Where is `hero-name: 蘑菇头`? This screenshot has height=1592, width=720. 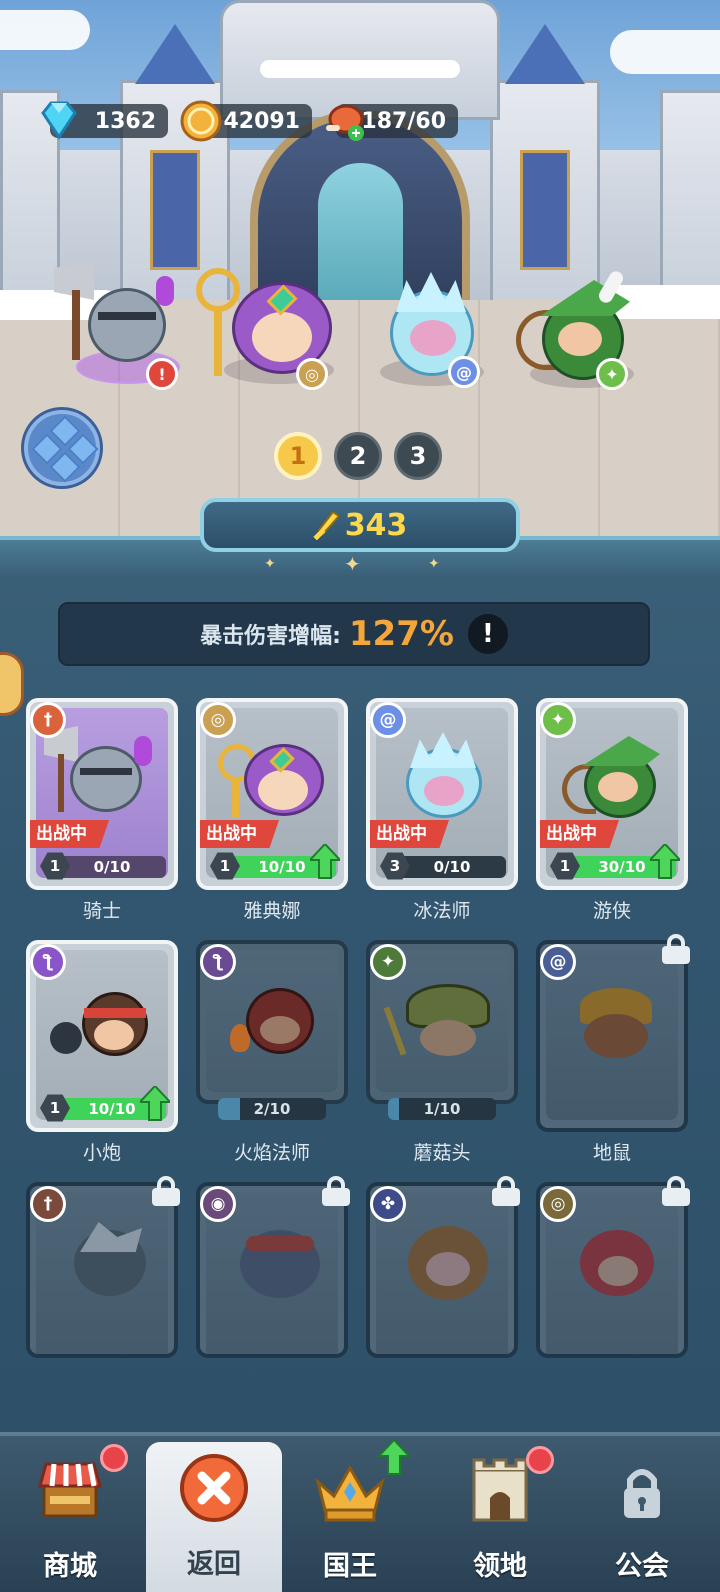
hero-name: 蘑菇头 is located at coordinates (442, 1153).